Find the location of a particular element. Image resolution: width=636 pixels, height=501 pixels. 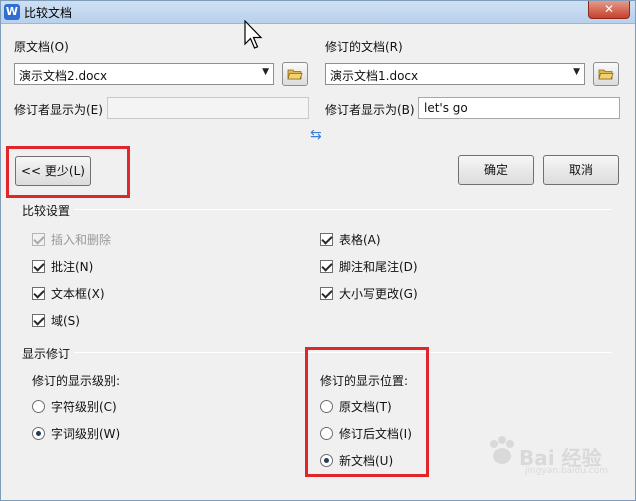

original-reviewer-input is located at coordinates (208, 108).